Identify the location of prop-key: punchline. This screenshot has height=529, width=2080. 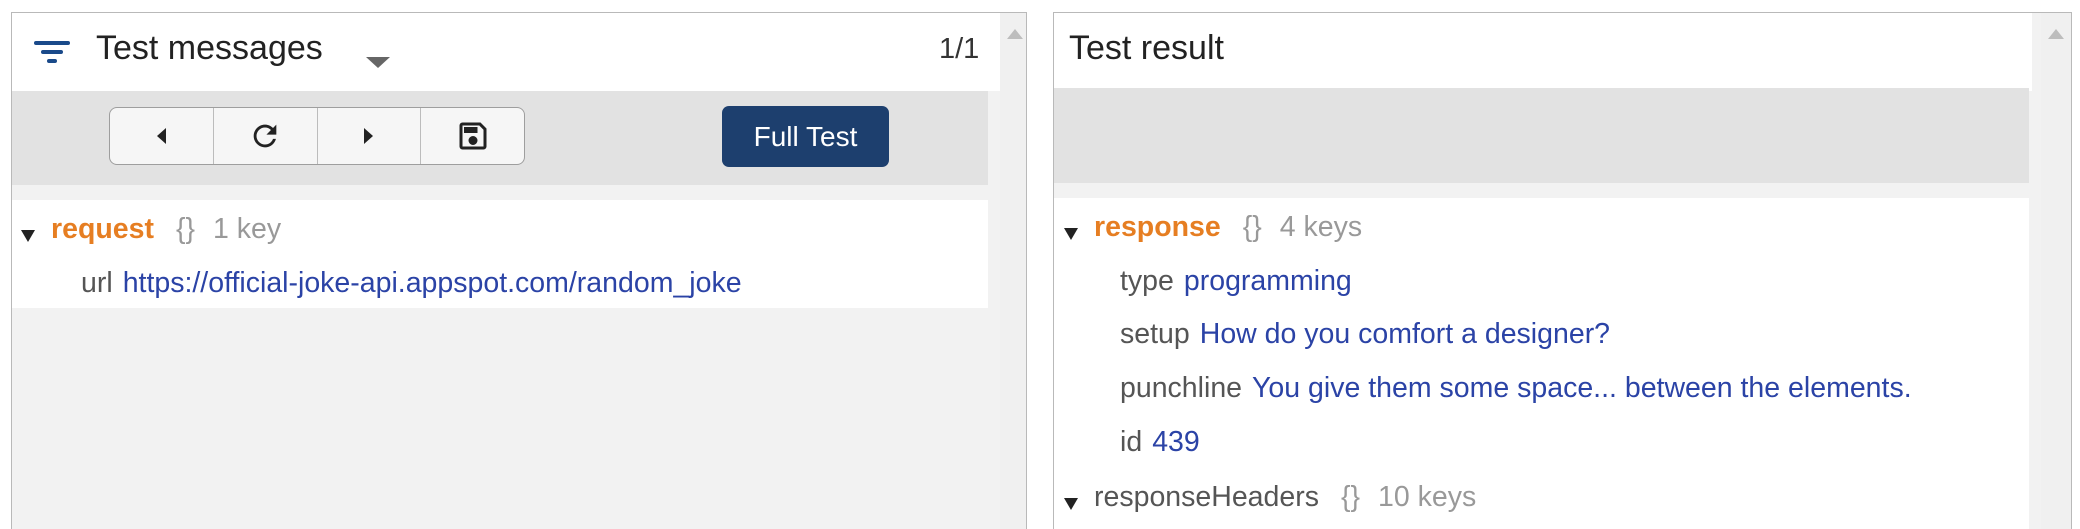
(1181, 388).